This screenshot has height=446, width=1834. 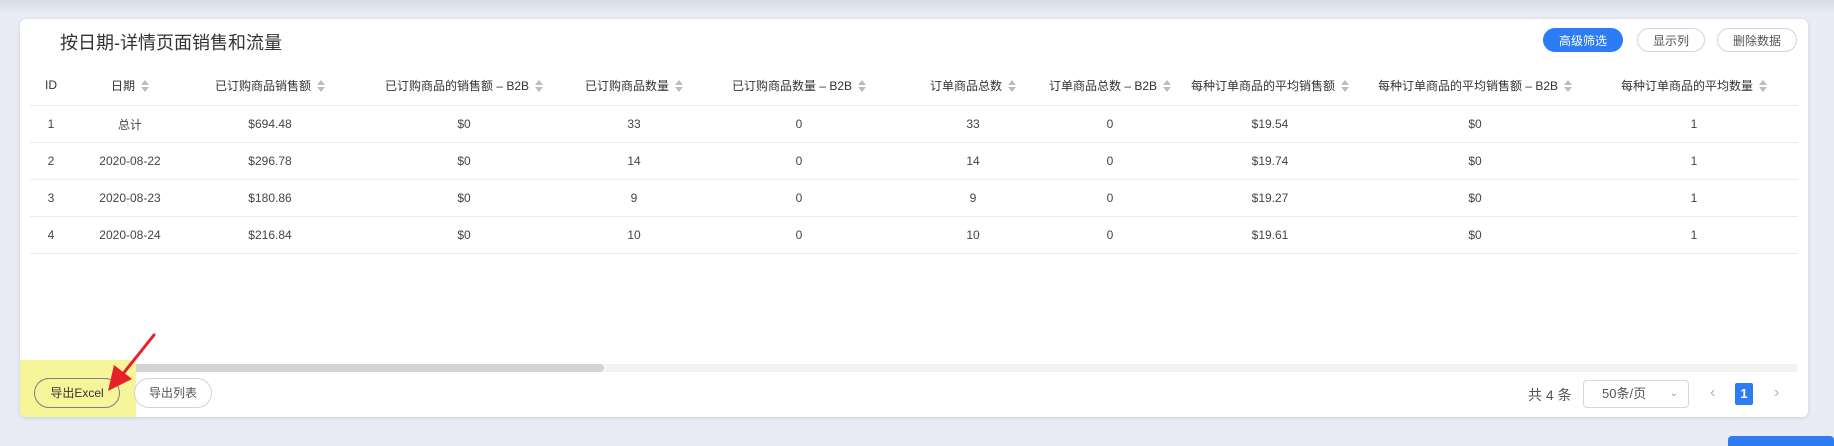 What do you see at coordinates (132, 362) in the screenshot?
I see `red-arrow-icon` at bounding box center [132, 362].